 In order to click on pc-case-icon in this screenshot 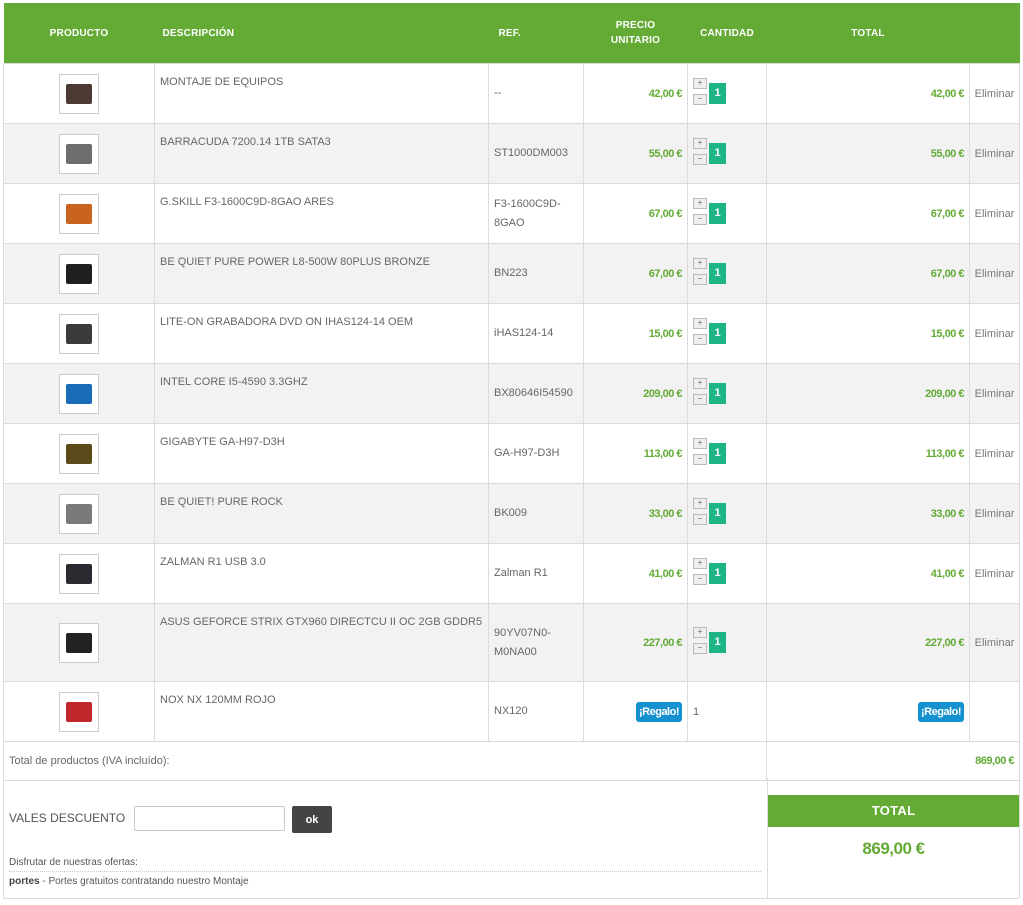, I will do `click(79, 573)`.